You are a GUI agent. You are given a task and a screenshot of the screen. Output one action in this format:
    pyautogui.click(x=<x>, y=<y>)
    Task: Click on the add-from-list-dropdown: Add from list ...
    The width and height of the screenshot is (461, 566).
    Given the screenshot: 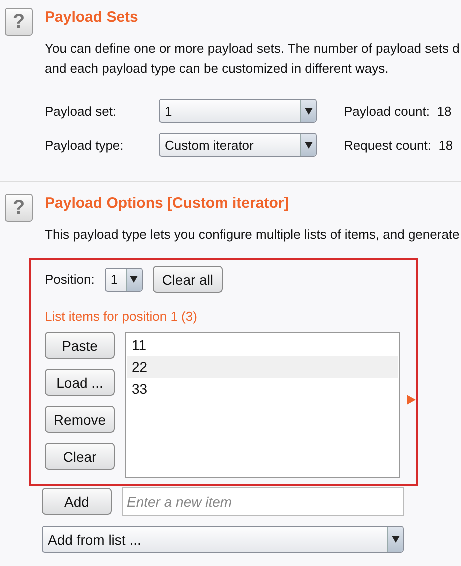 What is the action you would take?
    pyautogui.click(x=223, y=539)
    